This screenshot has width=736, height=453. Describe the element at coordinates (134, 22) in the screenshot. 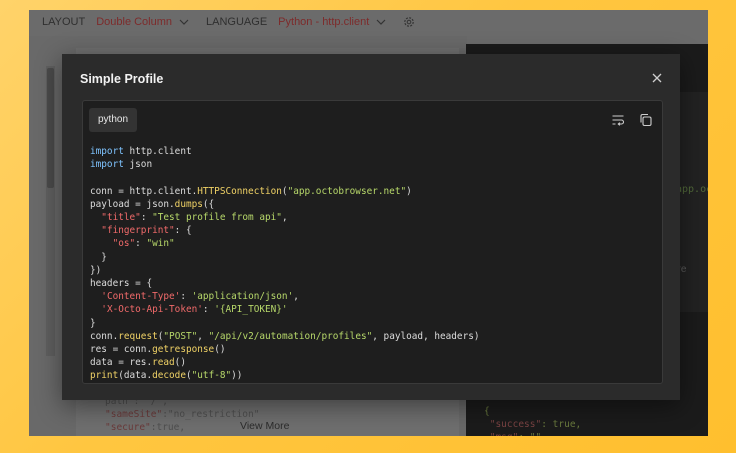

I see `layout-select: Double Column` at that location.